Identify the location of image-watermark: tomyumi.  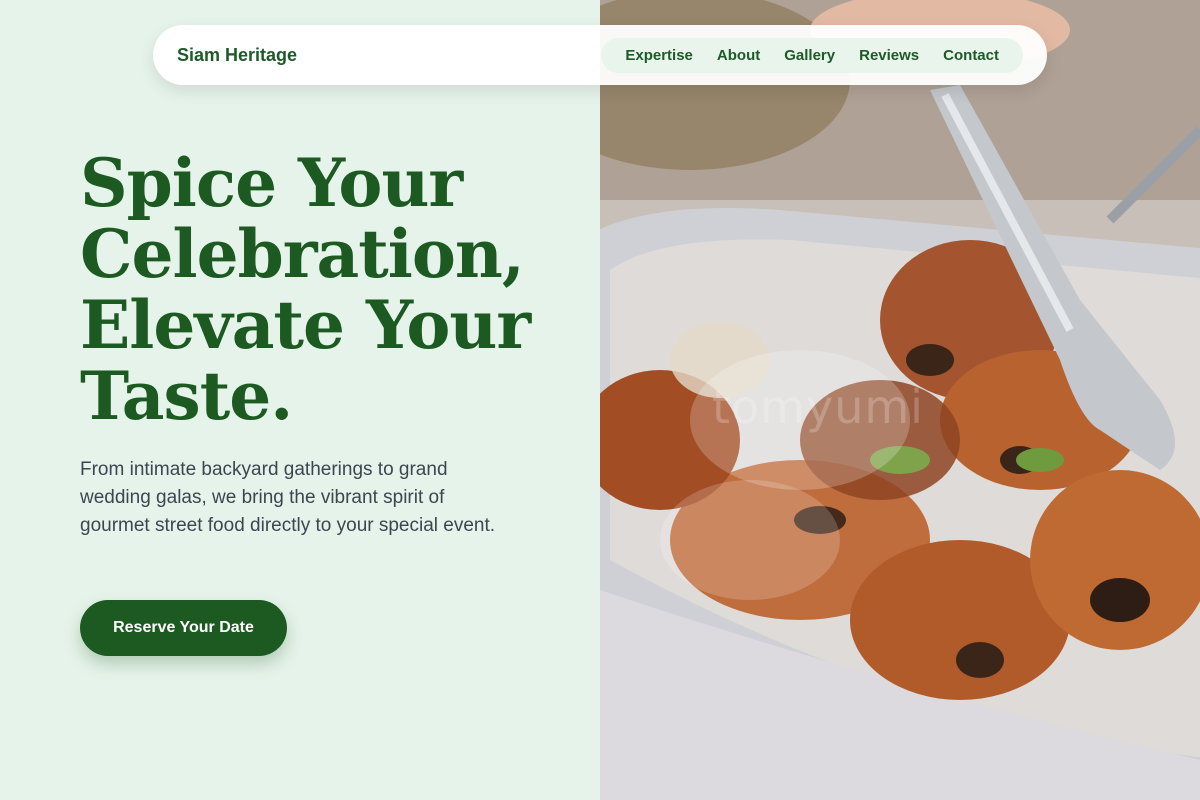
(818, 407).